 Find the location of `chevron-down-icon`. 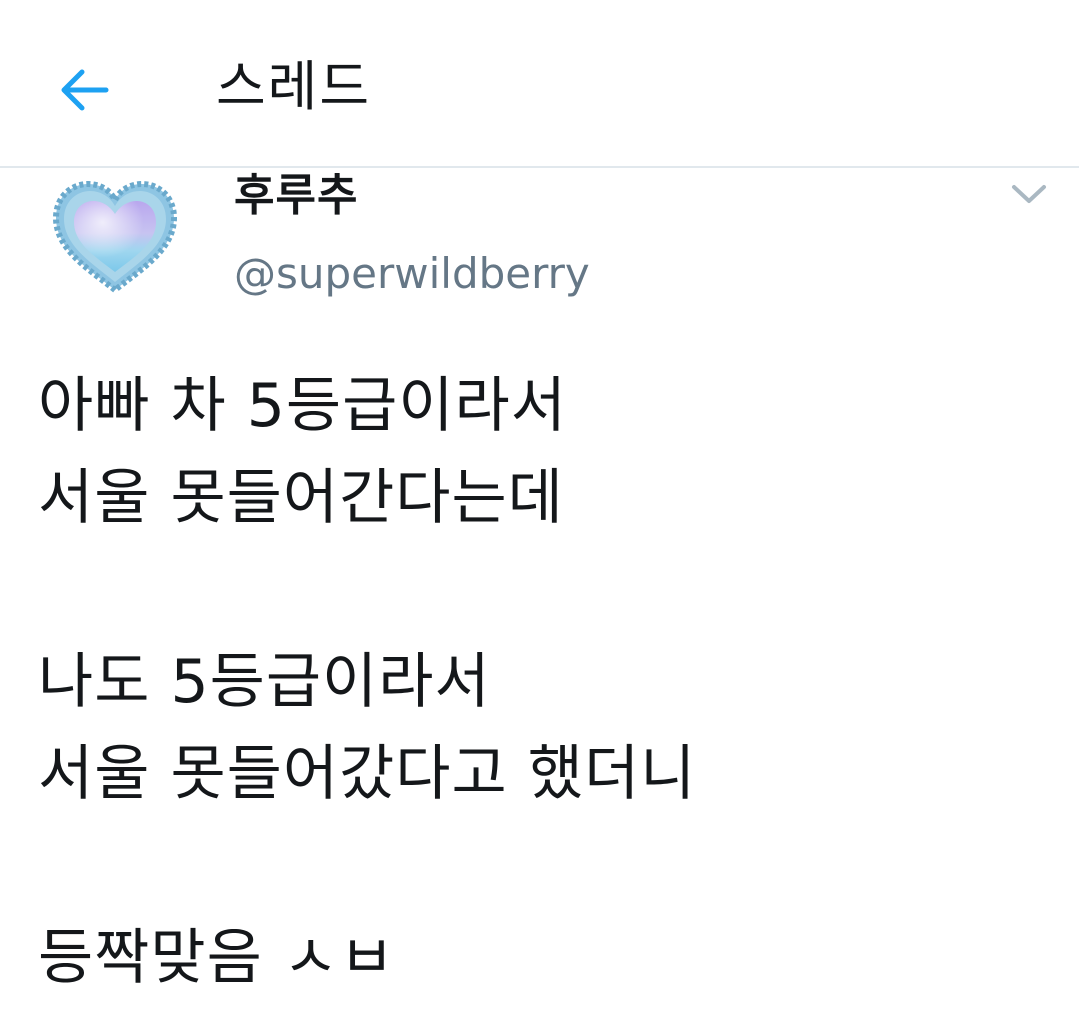

chevron-down-icon is located at coordinates (1029, 196).